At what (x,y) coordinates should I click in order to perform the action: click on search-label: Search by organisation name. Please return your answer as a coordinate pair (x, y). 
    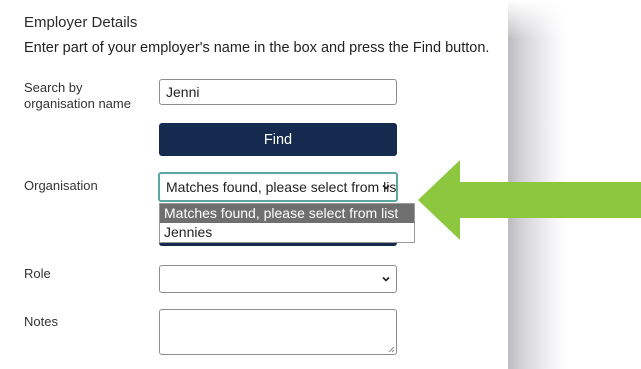
    Looking at the image, I should click on (77, 96).